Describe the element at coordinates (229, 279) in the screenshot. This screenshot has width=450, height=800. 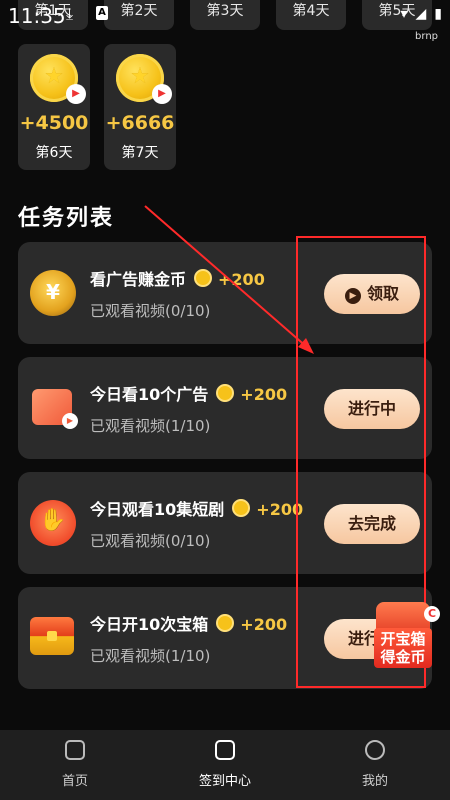
I see `annotation-arrow` at that location.